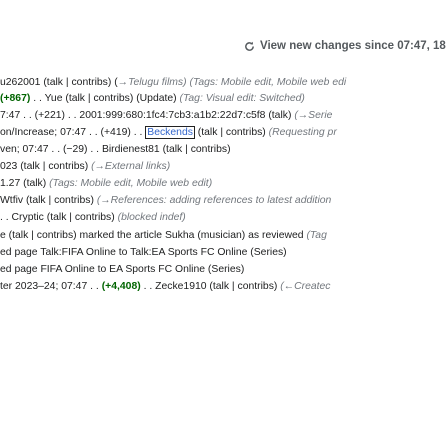 The image size is (448, 448). What do you see at coordinates (121, 286) in the screenshot?
I see `byte-diff-positive: (+4,408)` at bounding box center [121, 286].